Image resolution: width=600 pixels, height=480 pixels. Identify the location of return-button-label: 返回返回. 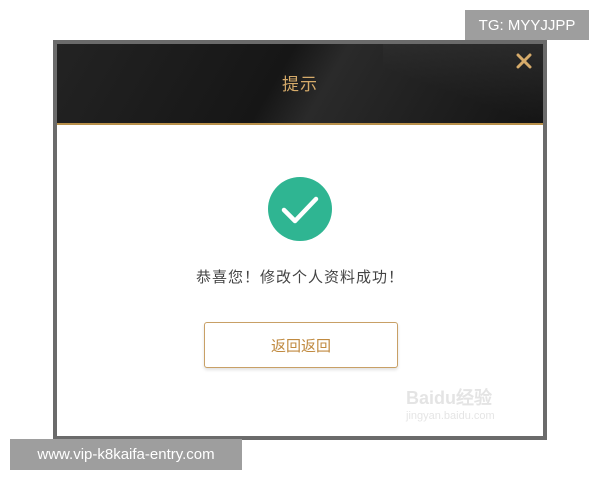
(300, 345).